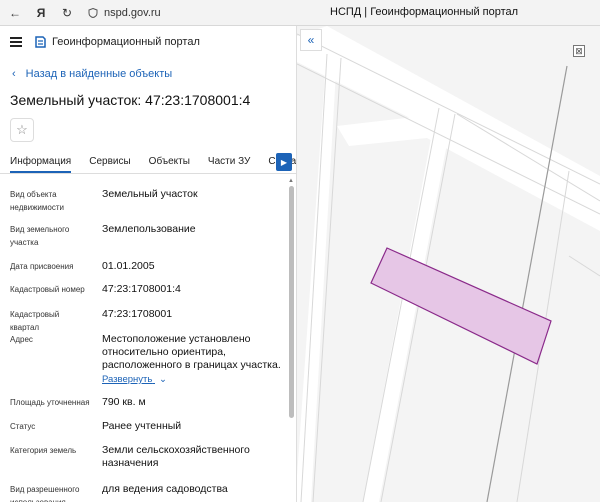 The width and height of the screenshot is (600, 502). I want to click on property-label: Дата присвоения, so click(42, 266).